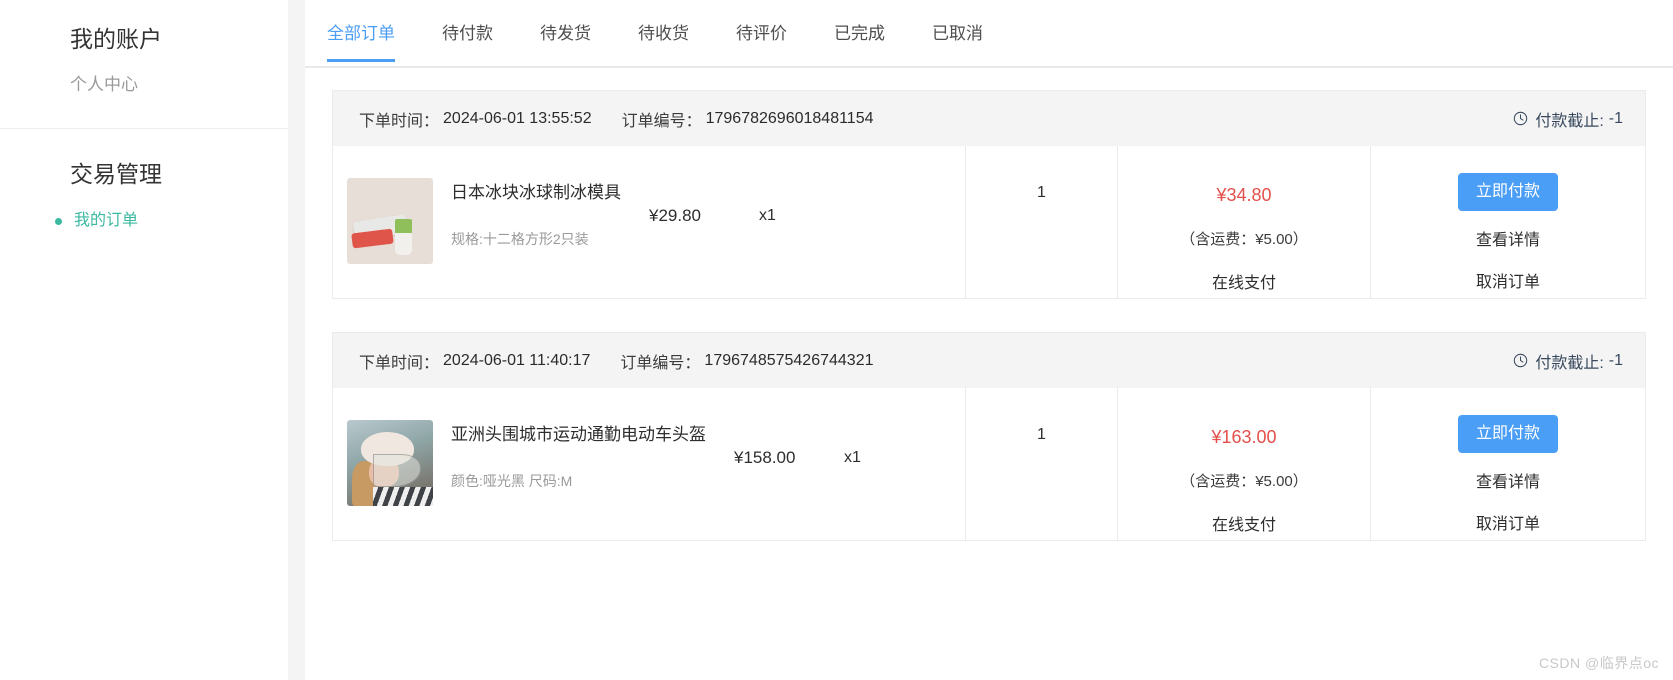 This screenshot has width=1673, height=680. What do you see at coordinates (761, 38) in the screenshot?
I see `tab-4: 待评价` at bounding box center [761, 38].